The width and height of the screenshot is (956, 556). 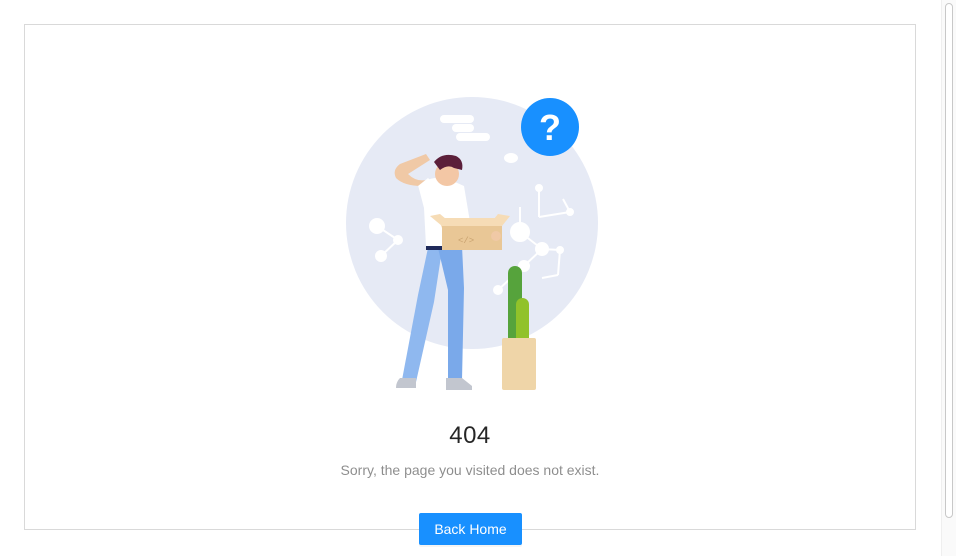 I want to click on status-code-title: 404, so click(x=470, y=435).